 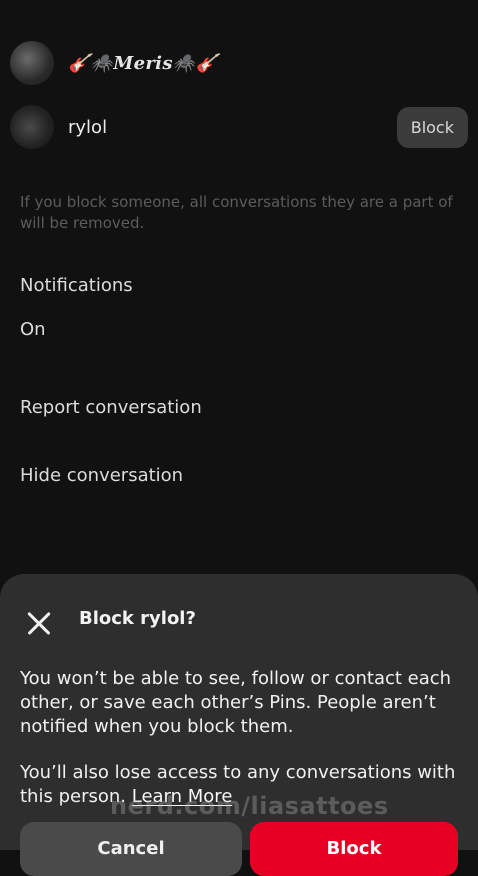 What do you see at coordinates (354, 849) in the screenshot?
I see `block-button: Block` at bounding box center [354, 849].